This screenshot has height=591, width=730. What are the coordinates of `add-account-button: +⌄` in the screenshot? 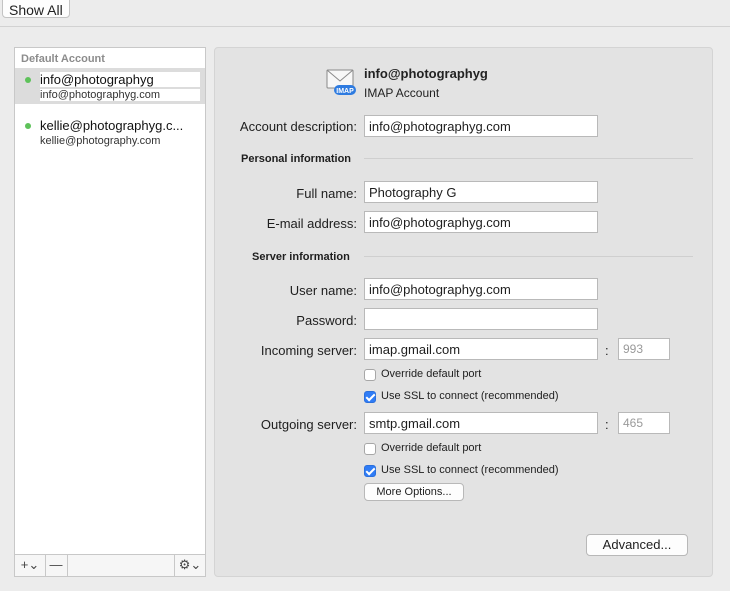 It's located at (30, 565).